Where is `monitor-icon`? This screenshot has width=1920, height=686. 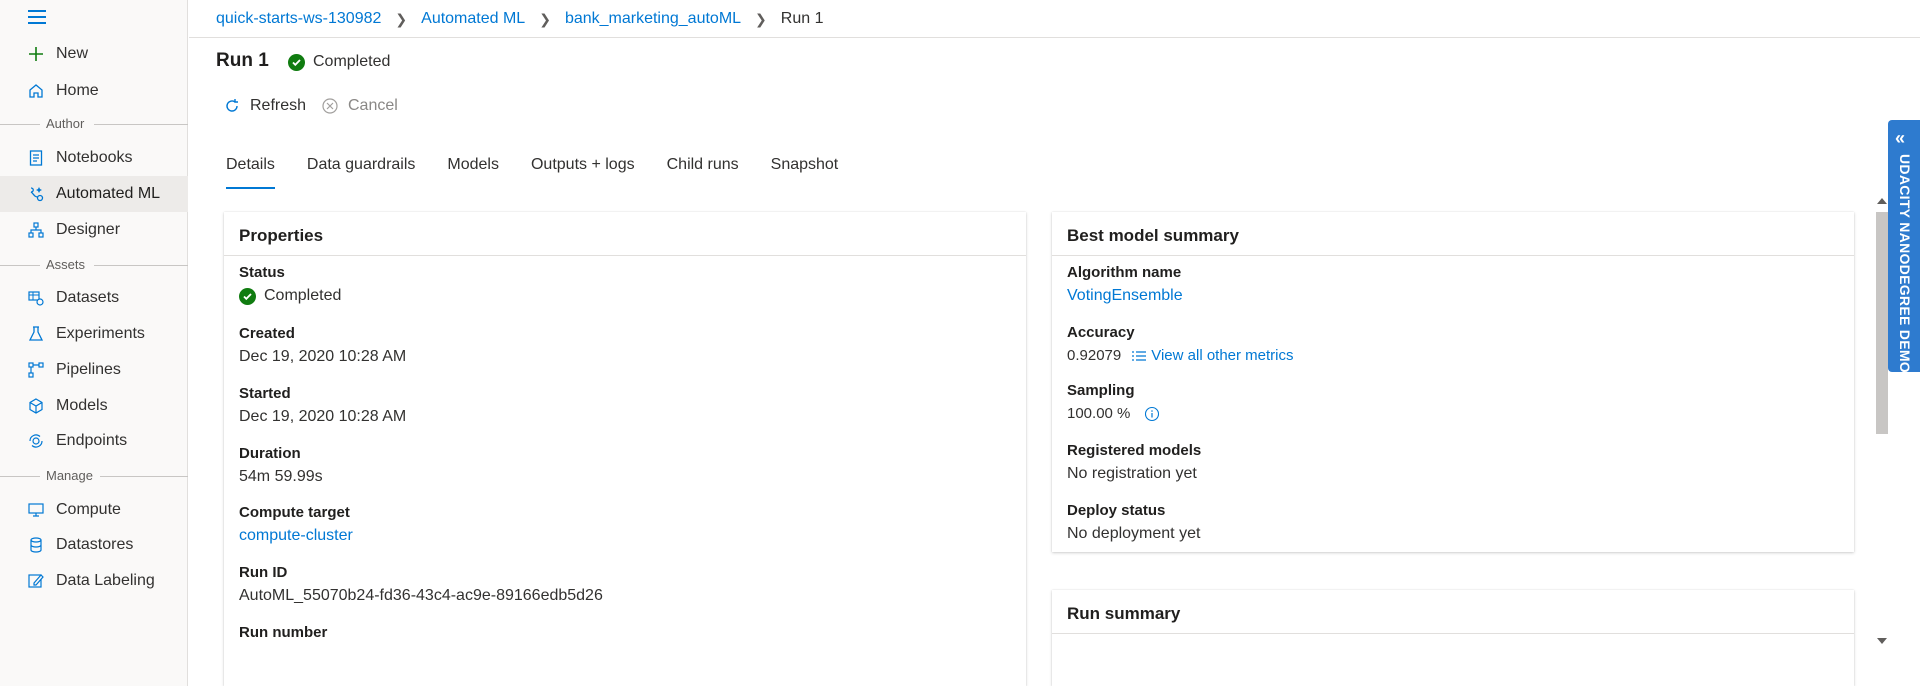 monitor-icon is located at coordinates (36, 510).